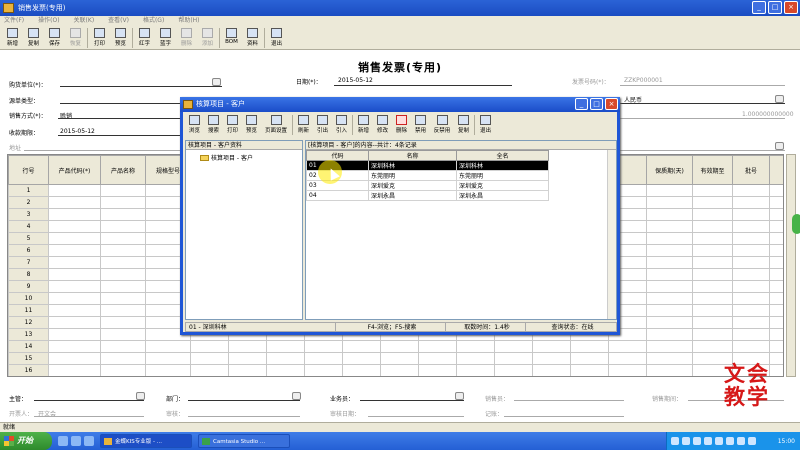 Image resolution: width=800 pixels, height=450 pixels. I want to click on dialog-close-button: ×, so click(611, 104).